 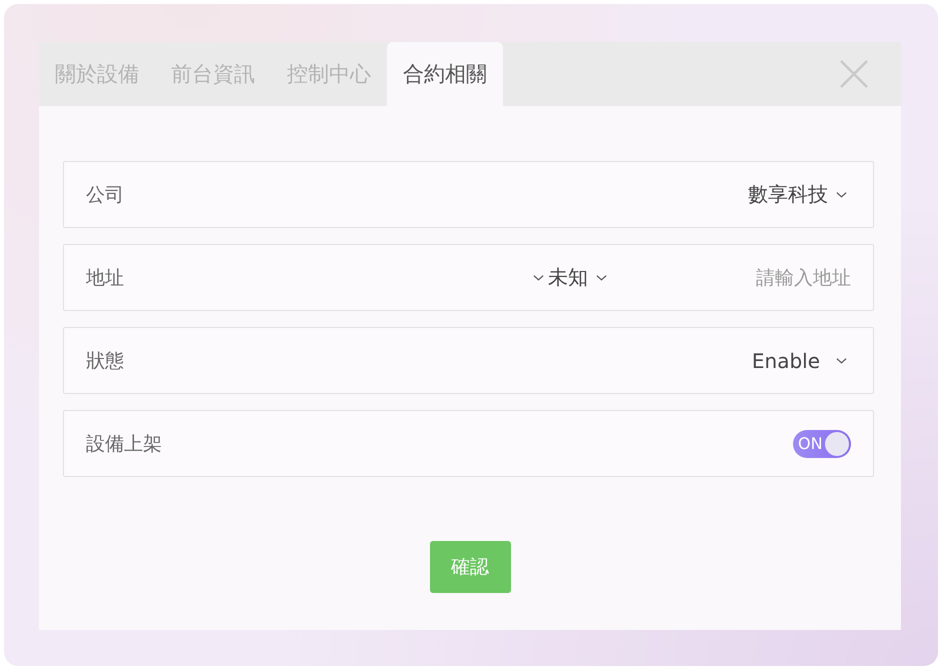 What do you see at coordinates (786, 360) in the screenshot?
I see `select-value: Enable` at bounding box center [786, 360].